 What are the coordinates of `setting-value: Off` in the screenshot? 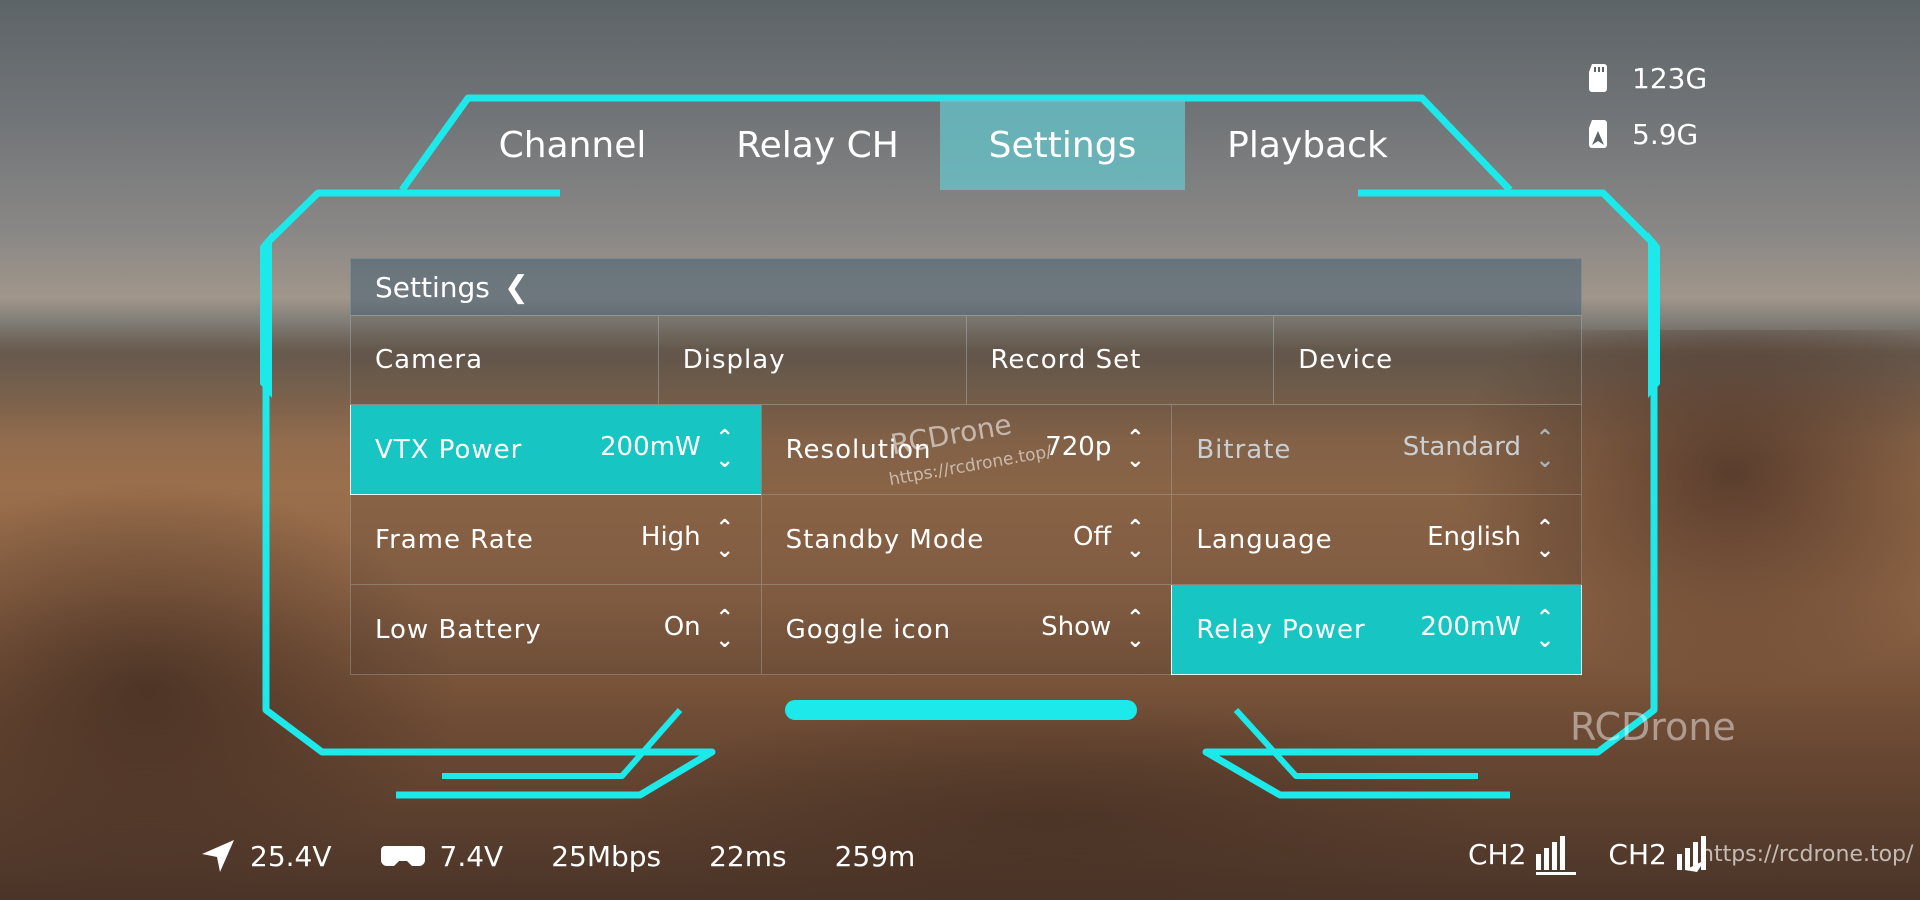 It's located at (1092, 536).